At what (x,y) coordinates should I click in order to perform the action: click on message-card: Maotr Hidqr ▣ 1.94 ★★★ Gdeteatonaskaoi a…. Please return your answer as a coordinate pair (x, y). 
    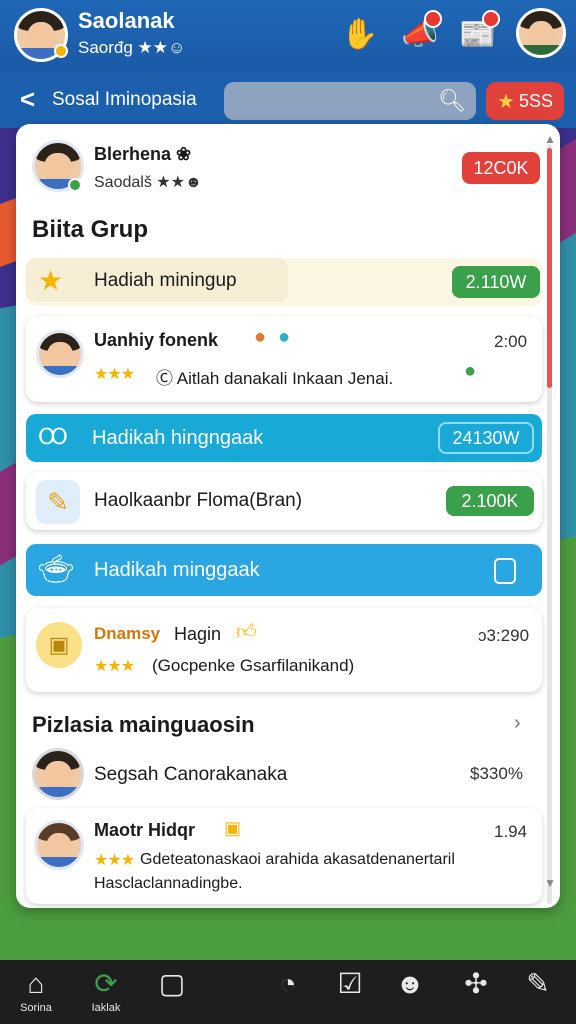
    Looking at the image, I should click on (284, 856).